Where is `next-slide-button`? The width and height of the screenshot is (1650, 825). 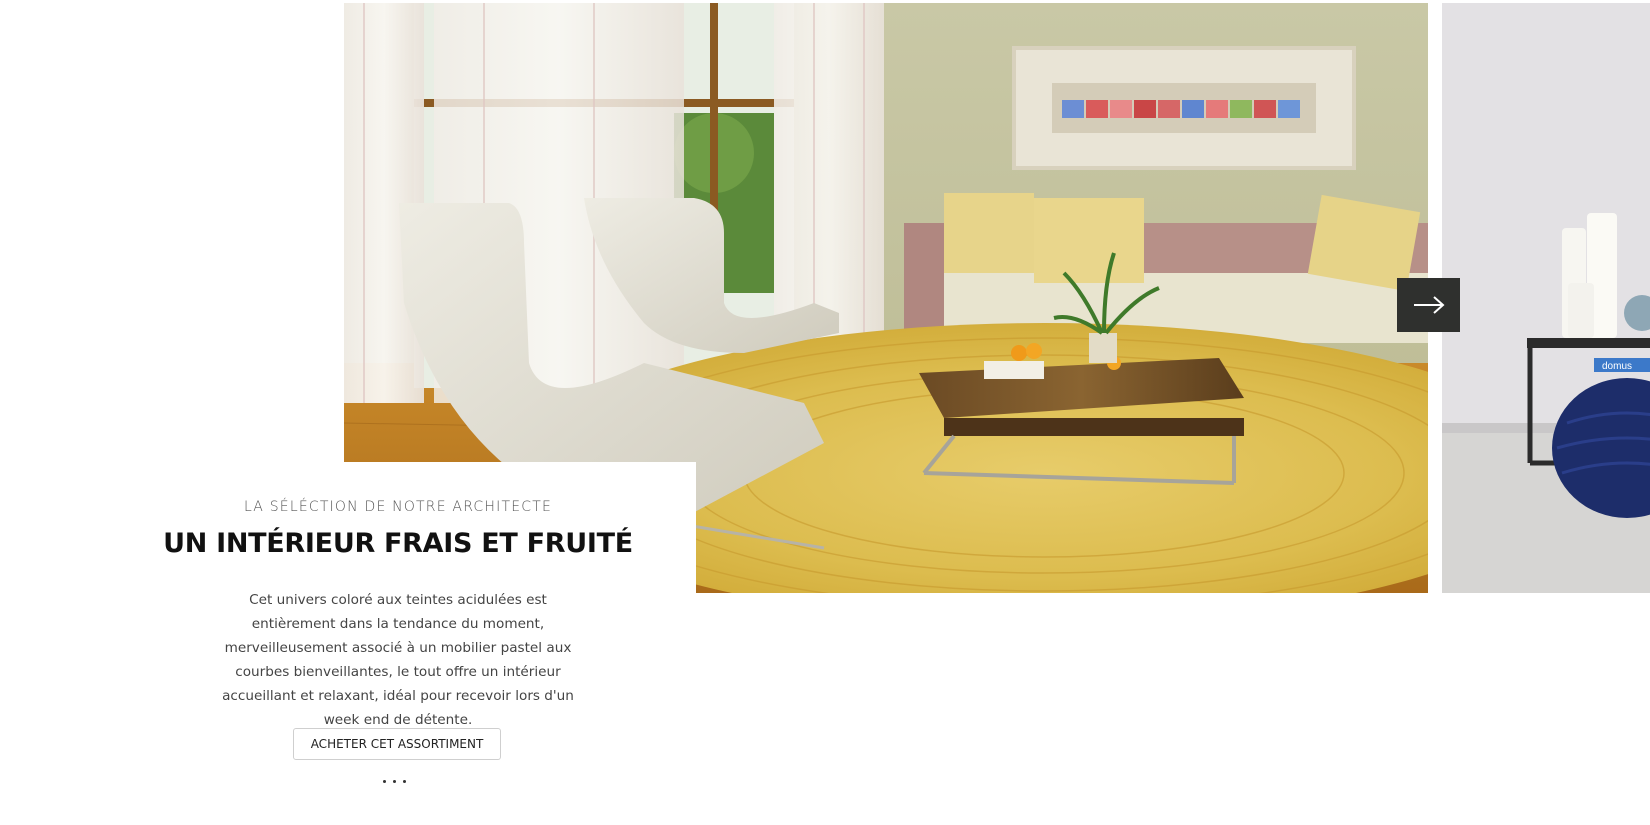
next-slide-button is located at coordinates (1428, 305).